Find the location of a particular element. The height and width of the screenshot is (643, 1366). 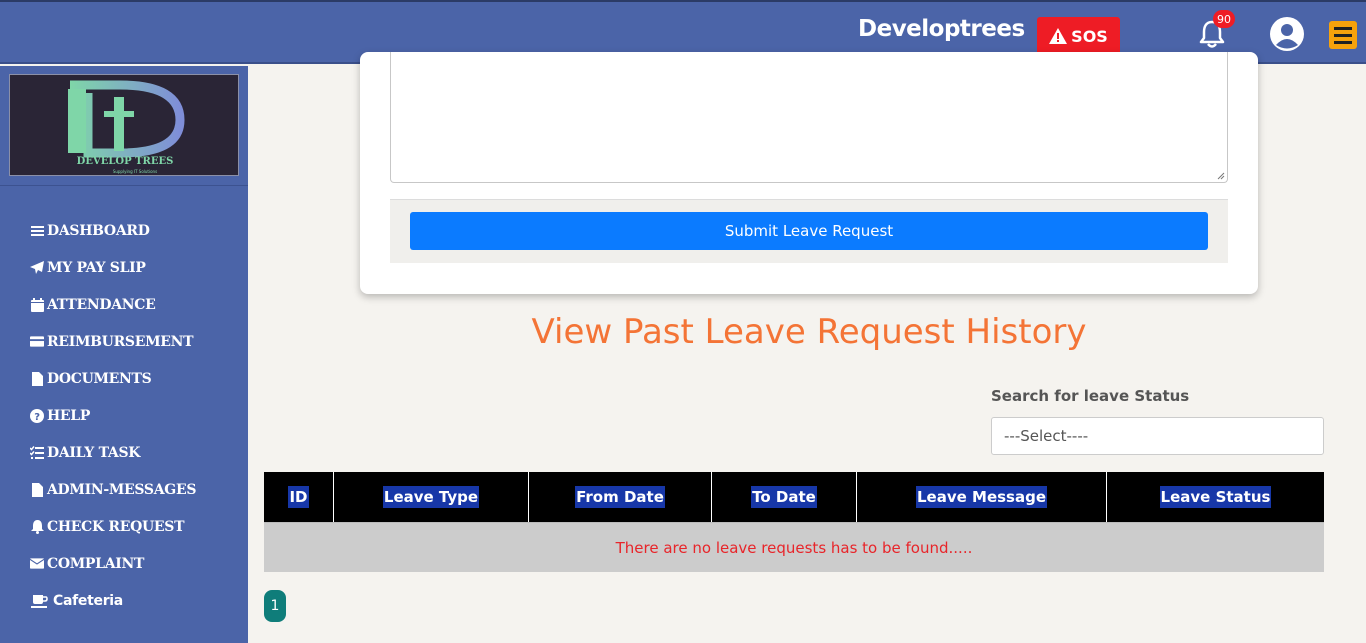

leave-message-textarea is located at coordinates (809, 117).